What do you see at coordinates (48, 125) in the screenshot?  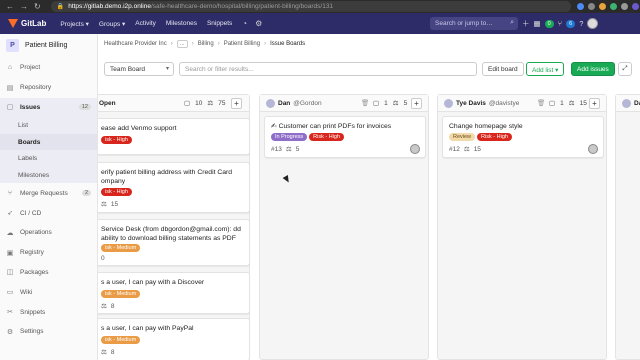 I see `sidebar-subitem-list: List` at bounding box center [48, 125].